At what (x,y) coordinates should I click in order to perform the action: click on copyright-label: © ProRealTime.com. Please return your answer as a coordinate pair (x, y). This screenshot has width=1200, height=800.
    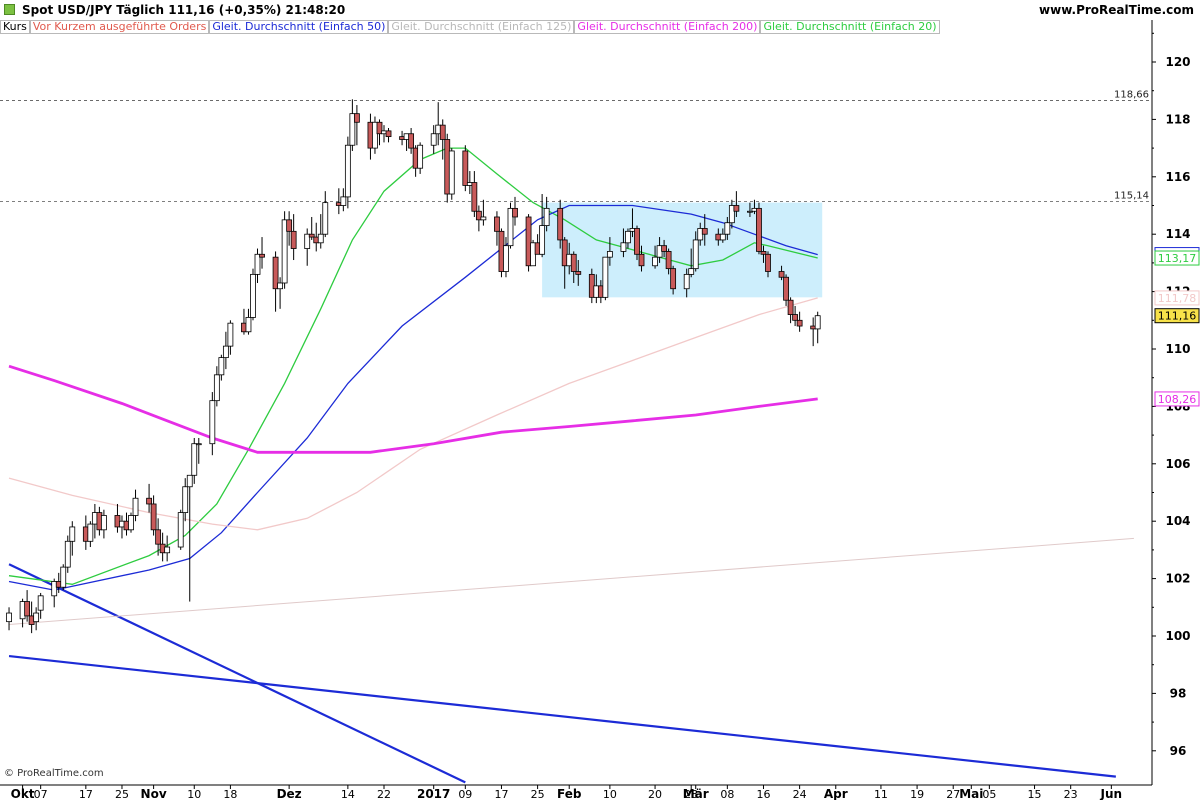
    Looking at the image, I should click on (54, 773).